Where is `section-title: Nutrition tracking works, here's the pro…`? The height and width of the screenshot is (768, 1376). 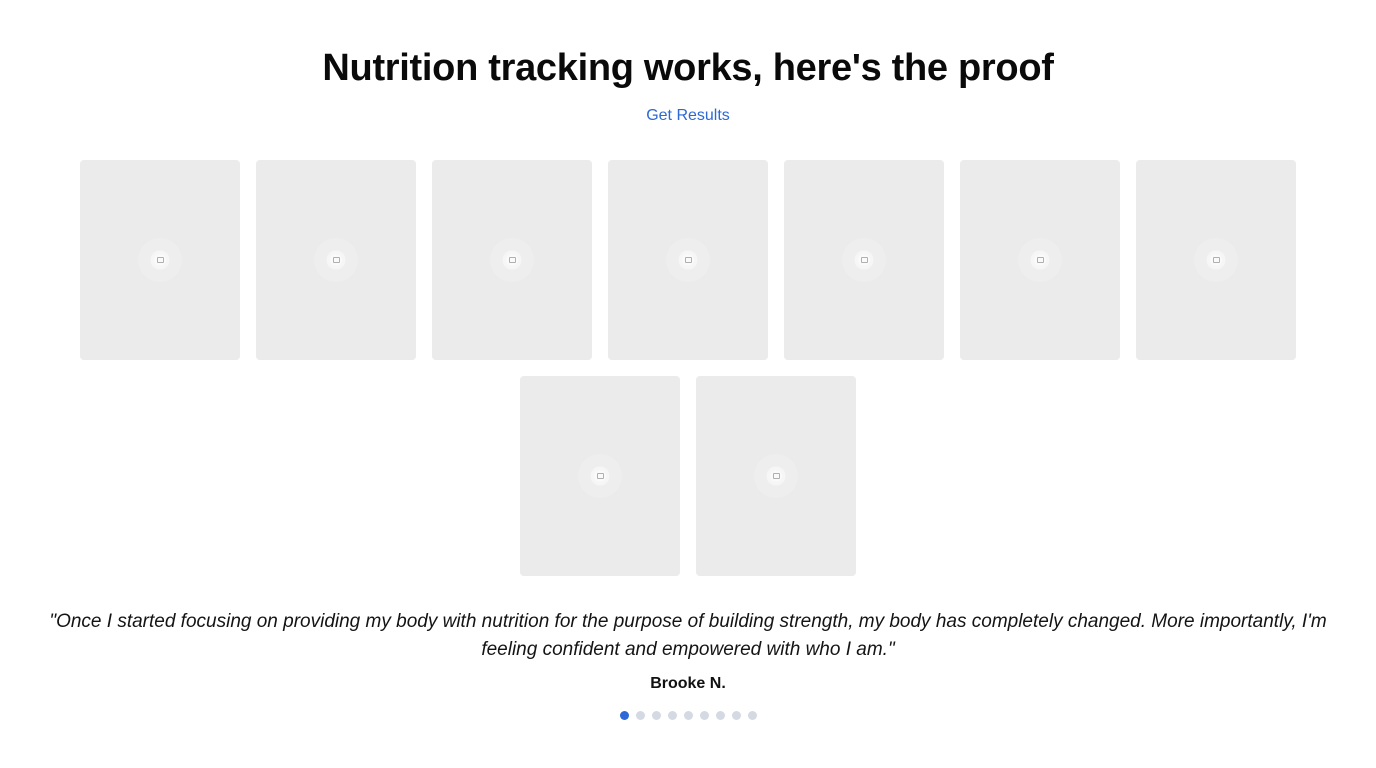
section-title: Nutrition tracking works, here's the pro… is located at coordinates (688, 68).